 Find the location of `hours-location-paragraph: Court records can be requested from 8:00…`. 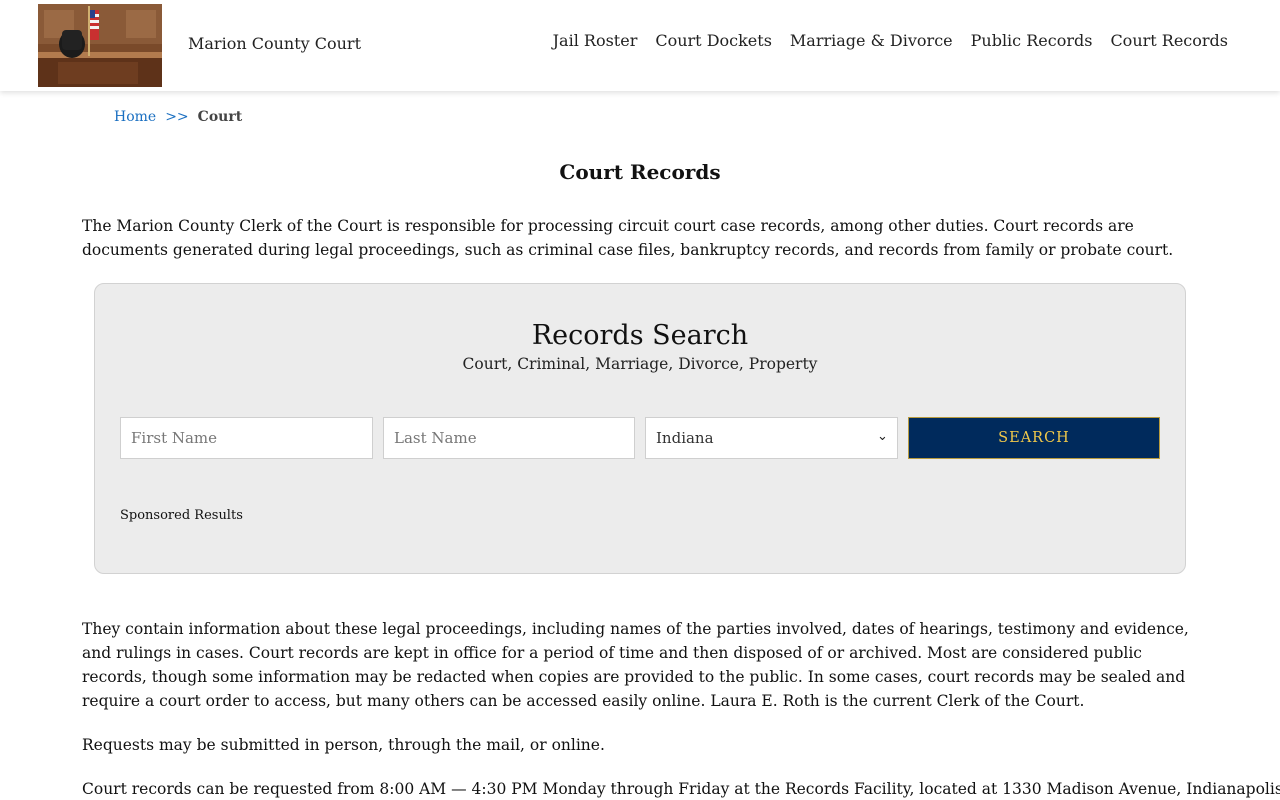

hours-location-paragraph: Court records can be requested from 8:00… is located at coordinates (681, 789).